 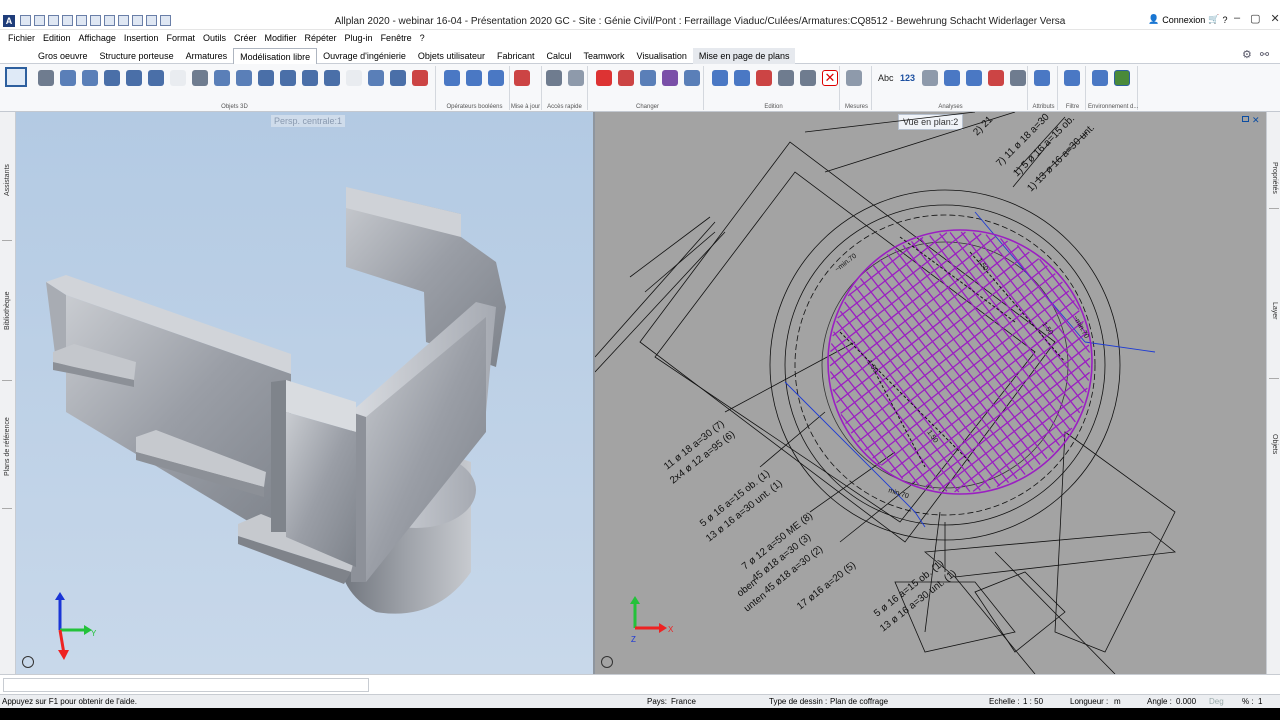 What do you see at coordinates (420, 78) in the screenshot?
I see `fillet-icon` at bounding box center [420, 78].